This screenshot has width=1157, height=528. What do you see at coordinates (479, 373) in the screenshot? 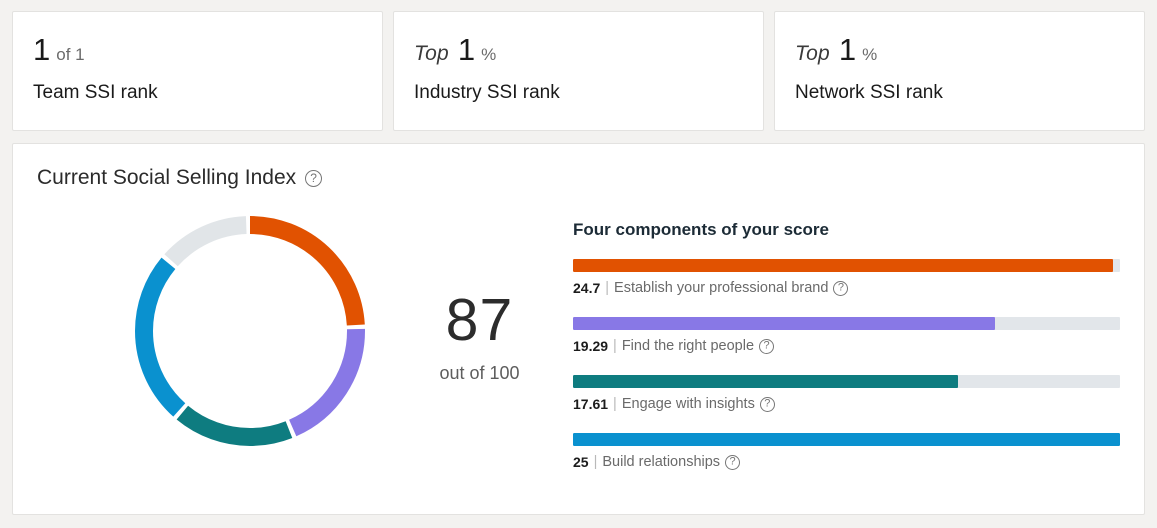
I see `ssi-score-caption: out of 100` at bounding box center [479, 373].